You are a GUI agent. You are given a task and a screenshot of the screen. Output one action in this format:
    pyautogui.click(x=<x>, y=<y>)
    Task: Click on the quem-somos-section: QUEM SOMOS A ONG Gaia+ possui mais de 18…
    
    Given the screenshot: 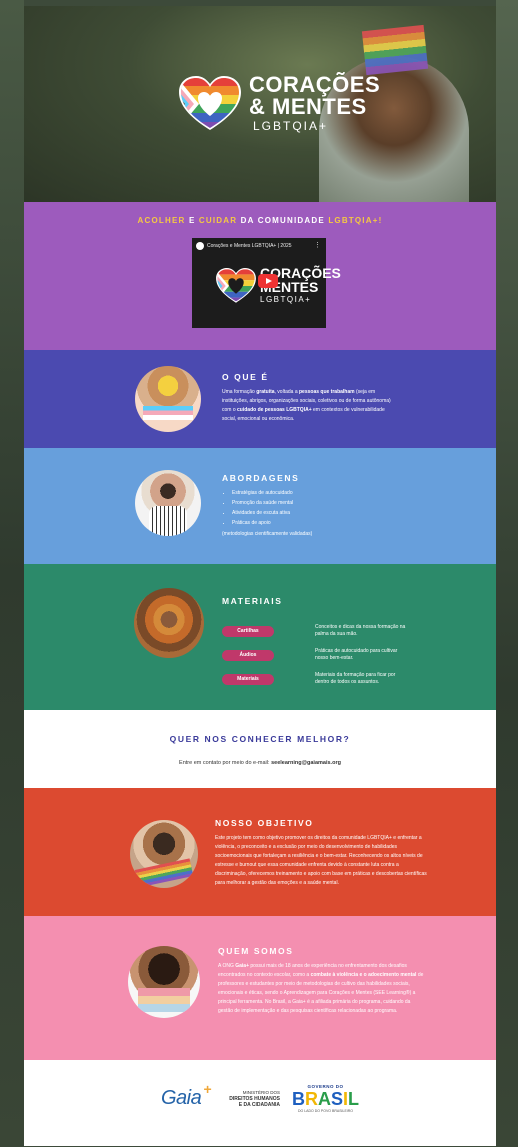 What is the action you would take?
    pyautogui.click(x=260, y=988)
    